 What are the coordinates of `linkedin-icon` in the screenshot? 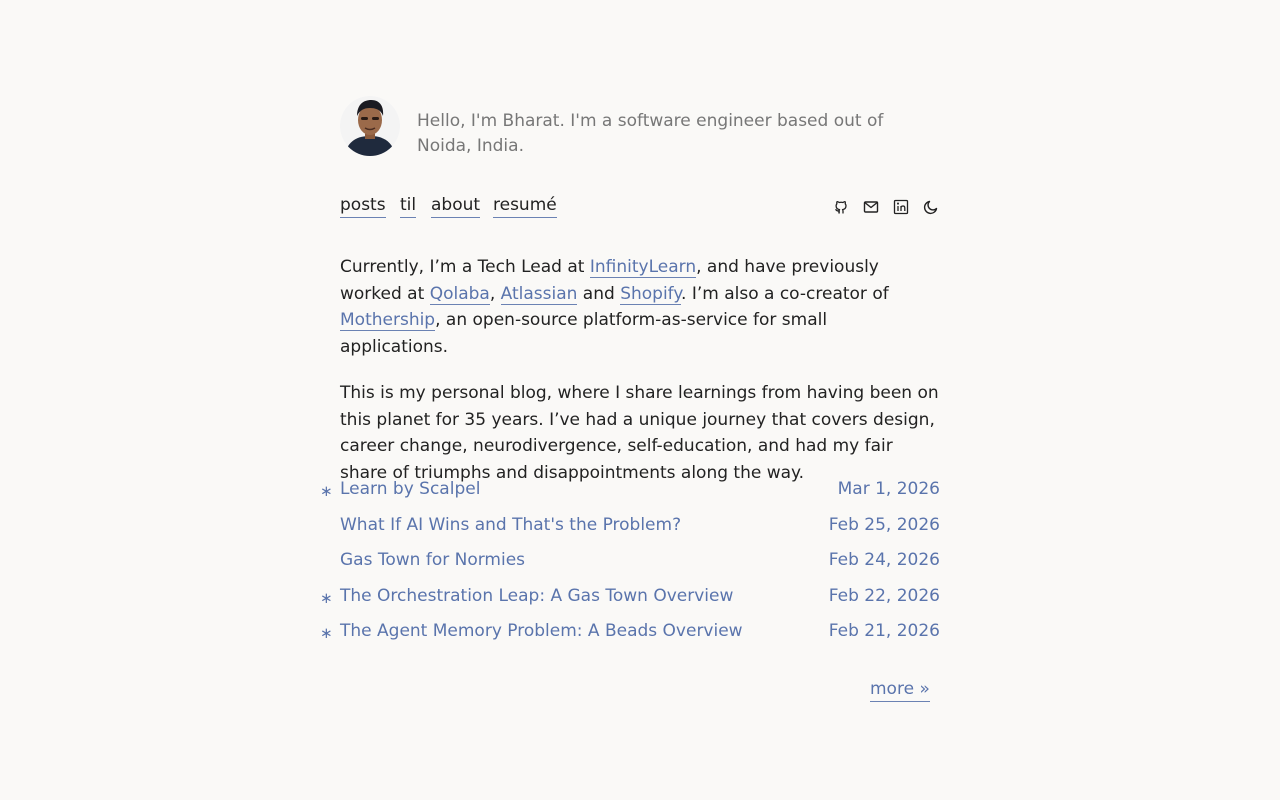 It's located at (901, 207).